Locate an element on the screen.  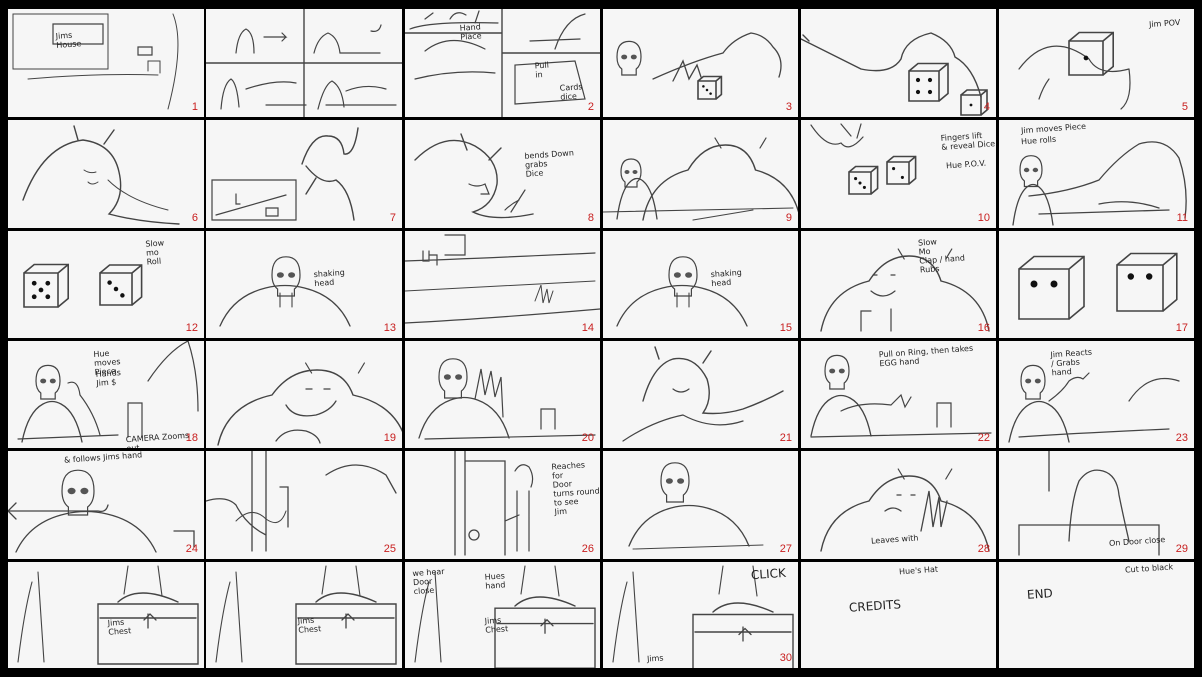
storyboard-panel: Jim moves Piece Hue rolls 11 is located at coordinates (1096, 174).